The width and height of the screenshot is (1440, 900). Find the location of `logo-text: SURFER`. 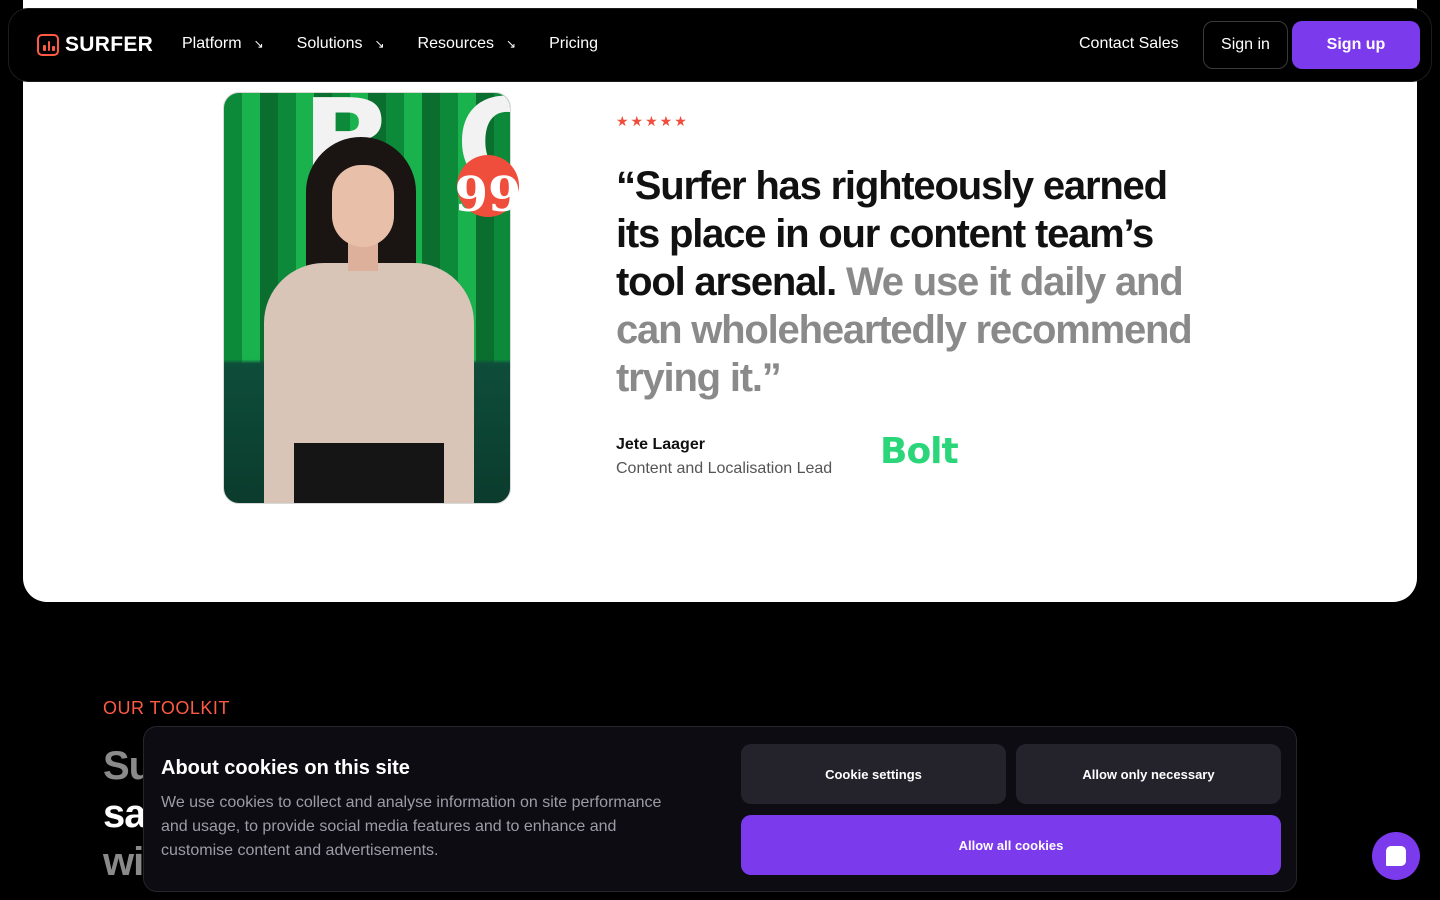

logo-text: SURFER is located at coordinates (109, 44).